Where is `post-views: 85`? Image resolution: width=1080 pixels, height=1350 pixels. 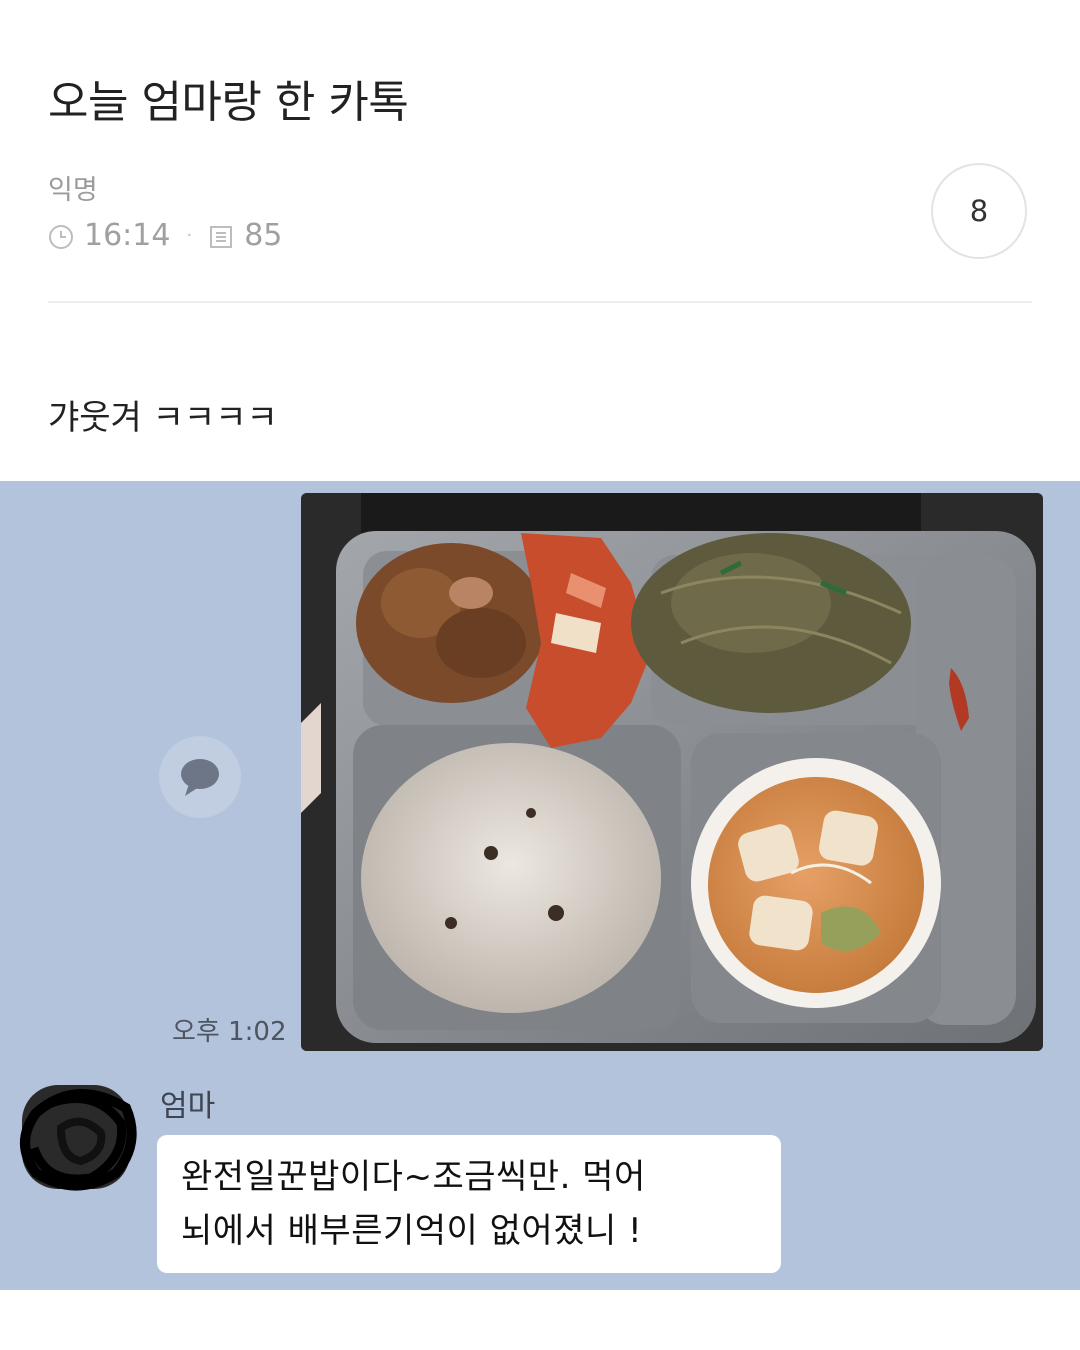 post-views: 85 is located at coordinates (263, 235).